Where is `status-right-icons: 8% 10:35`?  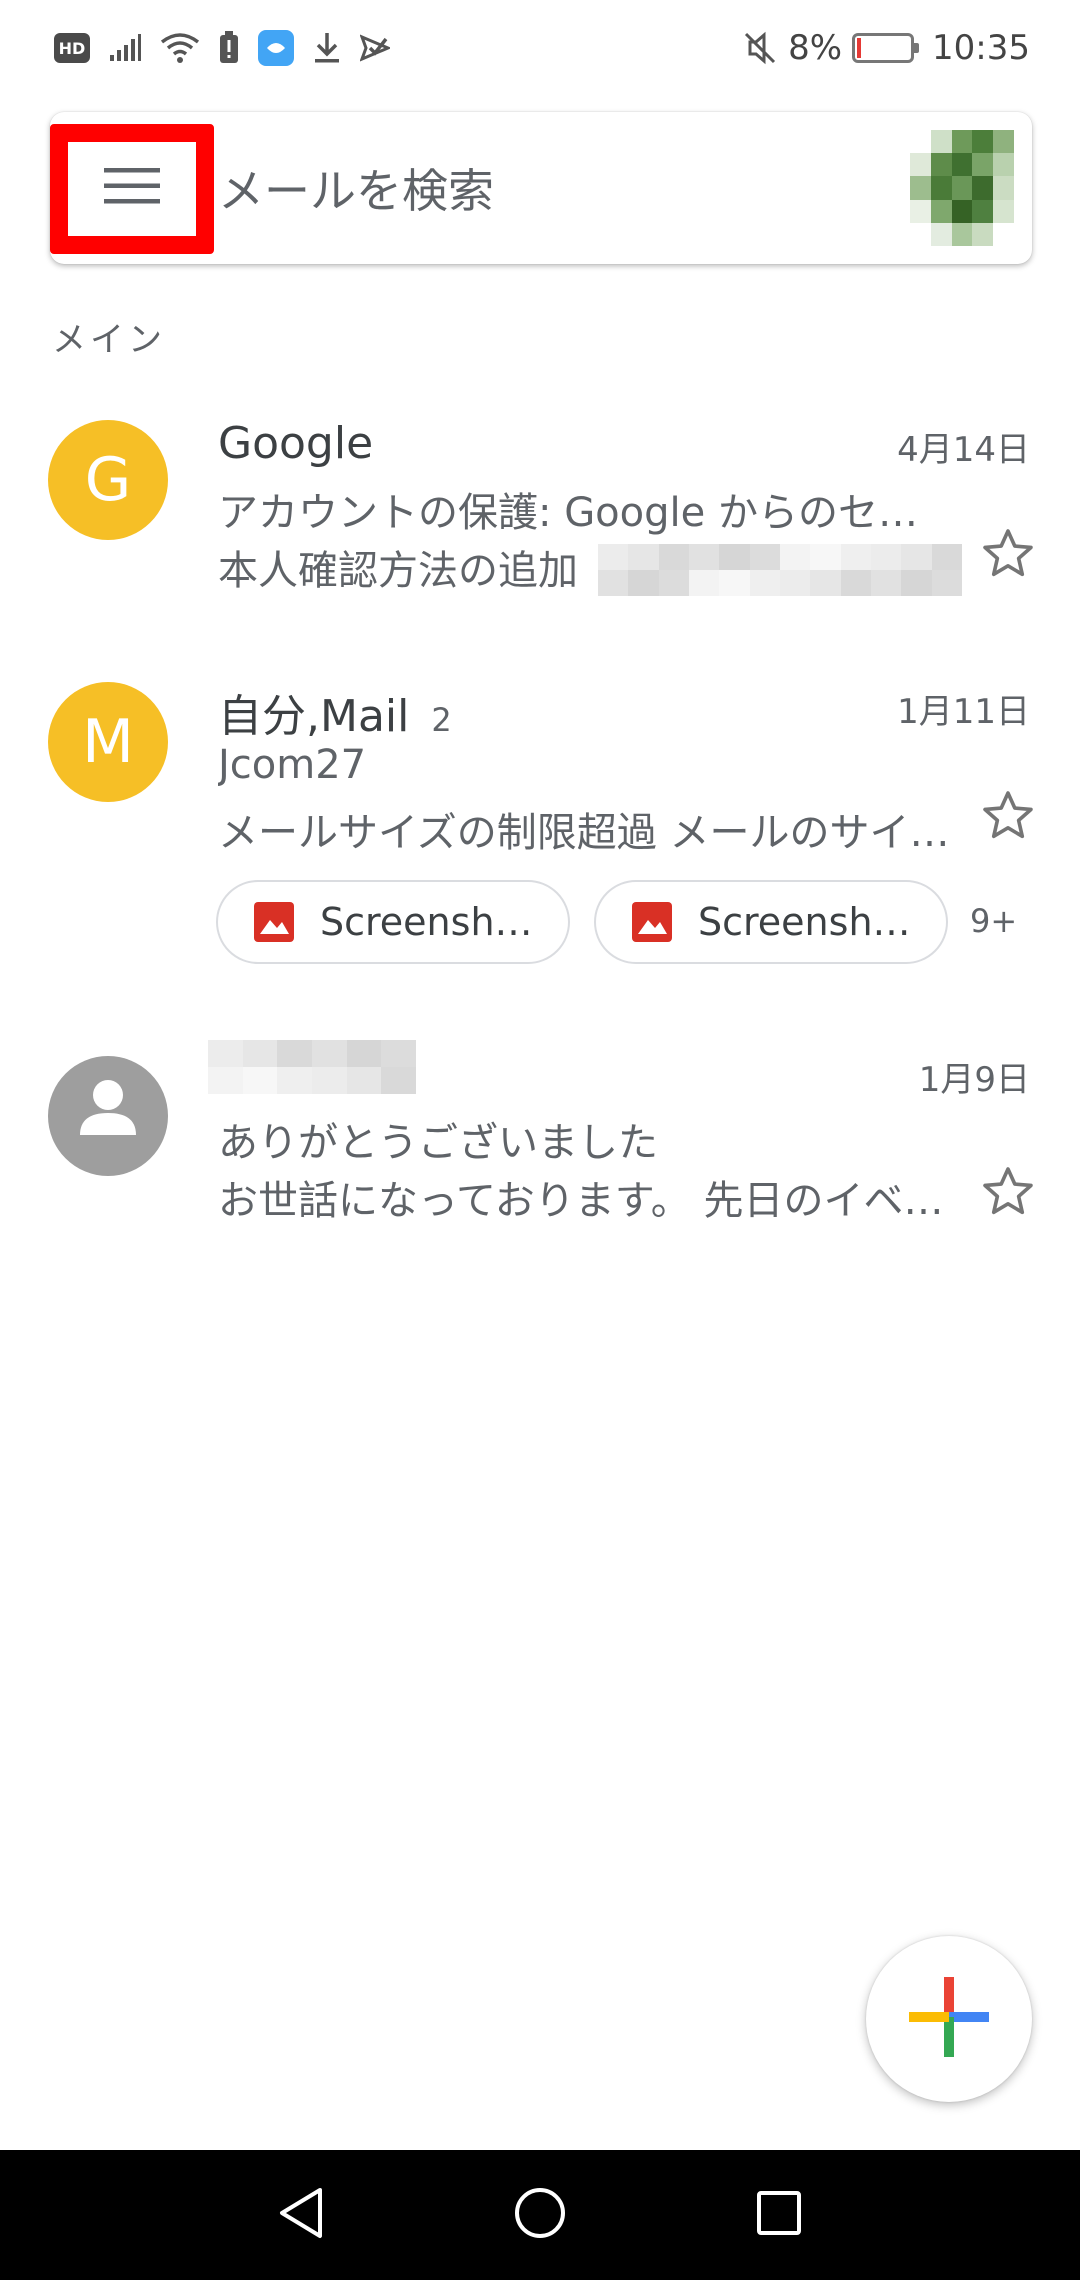 status-right-icons: 8% 10:35 is located at coordinates (886, 48).